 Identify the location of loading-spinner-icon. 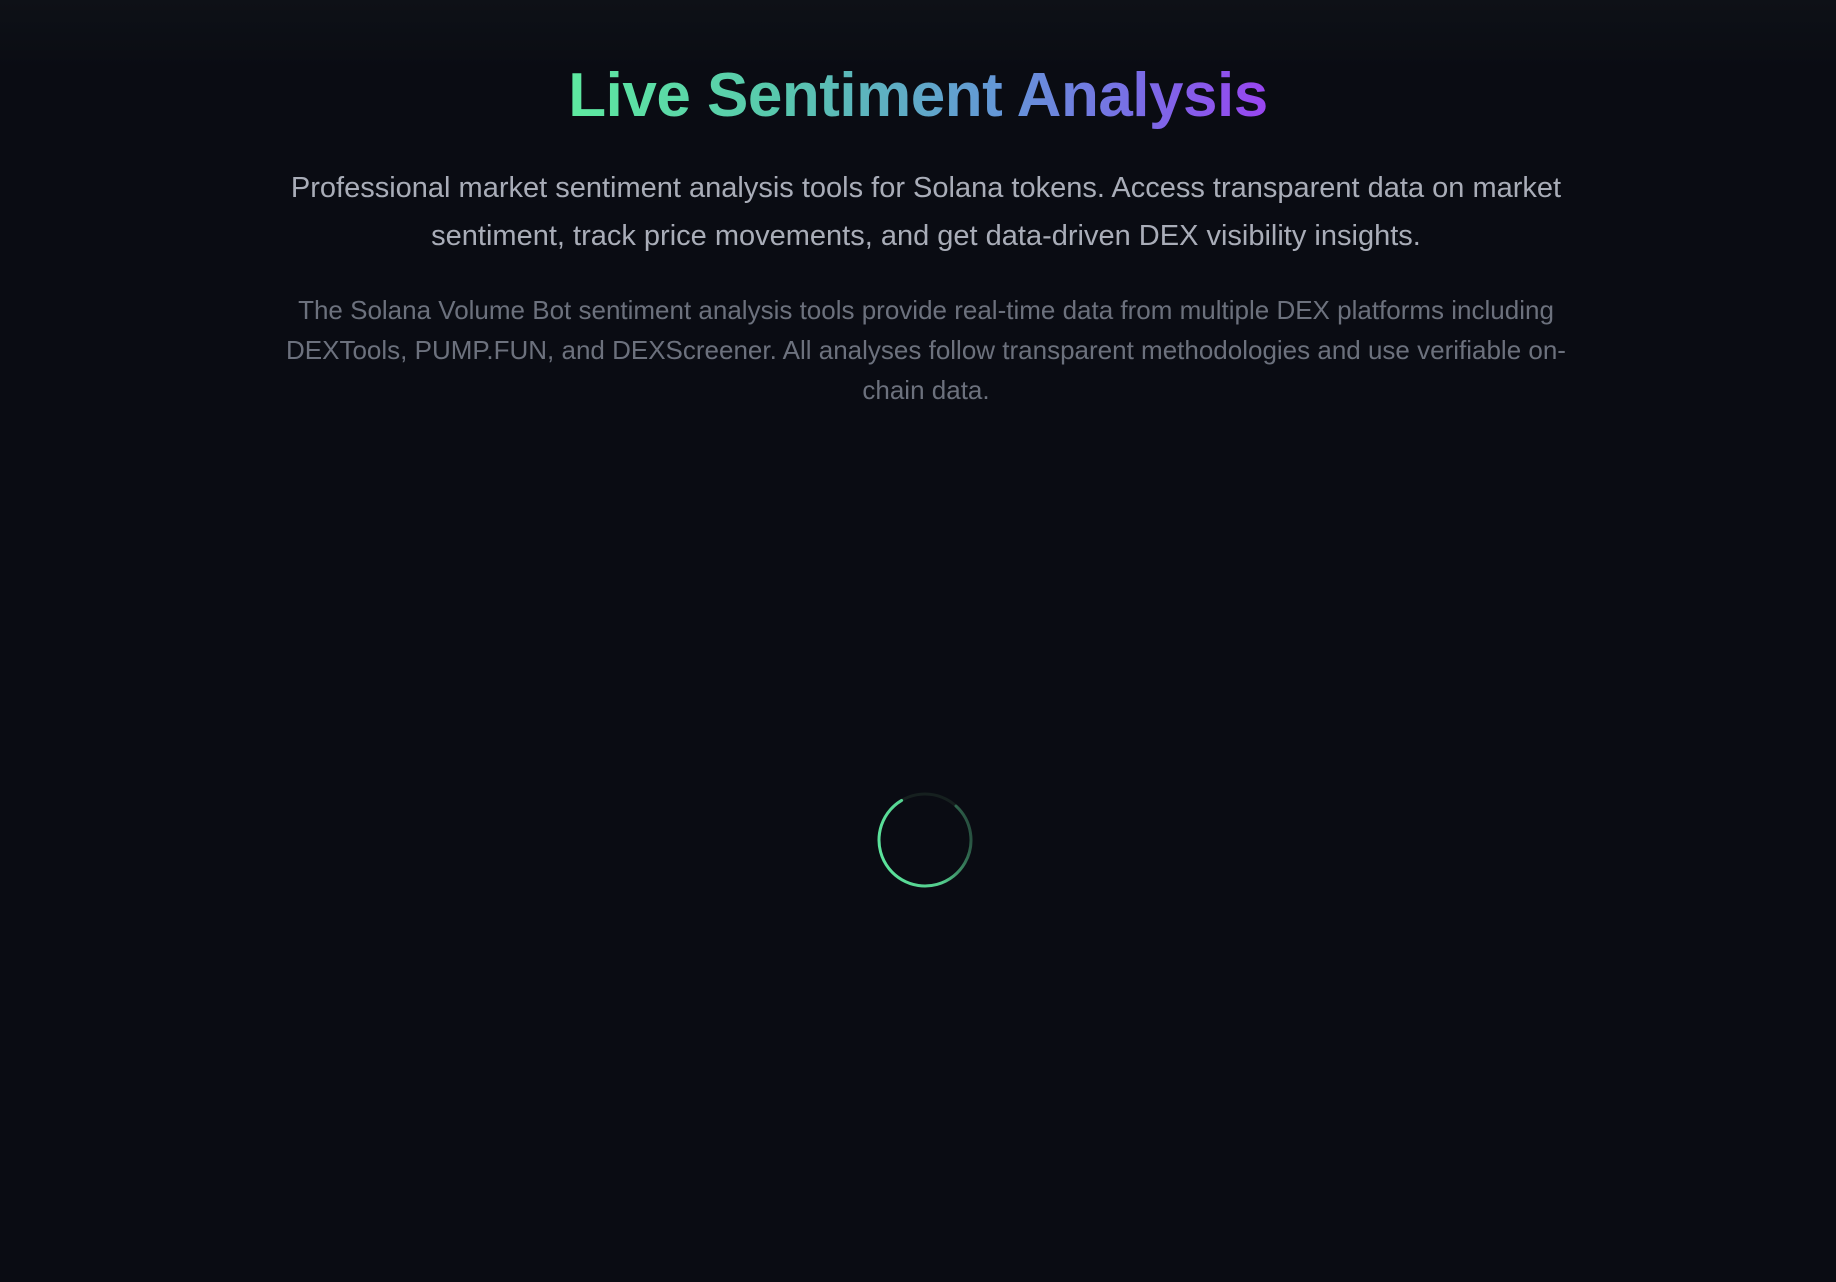
(925, 840).